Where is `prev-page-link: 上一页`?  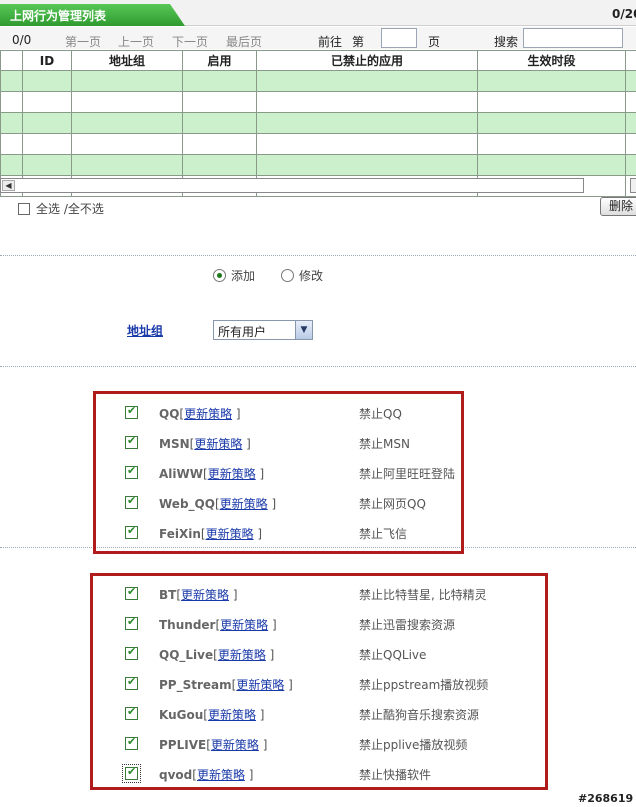 prev-page-link: 上一页 is located at coordinates (136, 41).